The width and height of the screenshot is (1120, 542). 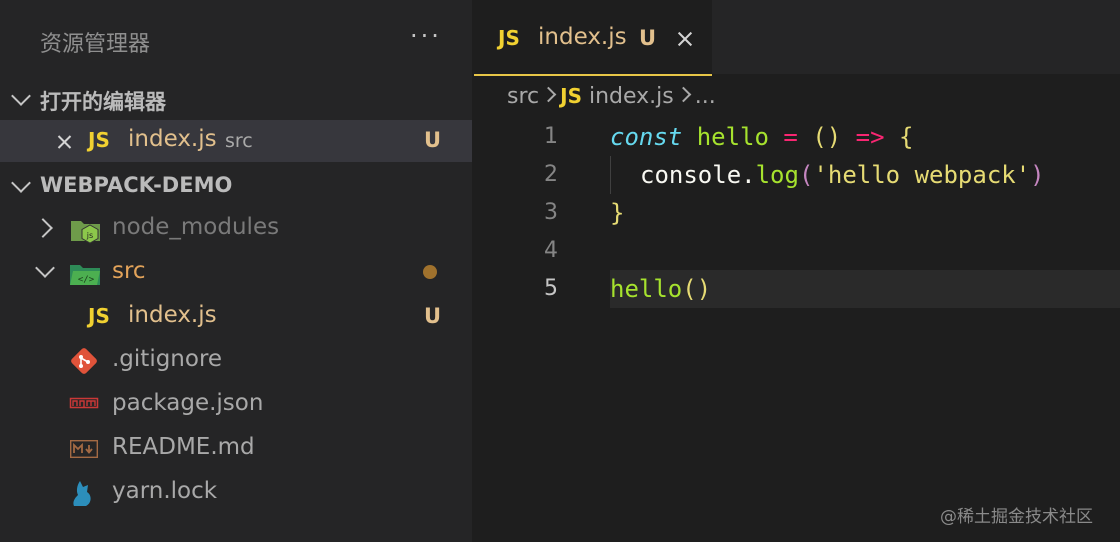 I want to click on node-folder-icon: js, so click(x=85, y=232).